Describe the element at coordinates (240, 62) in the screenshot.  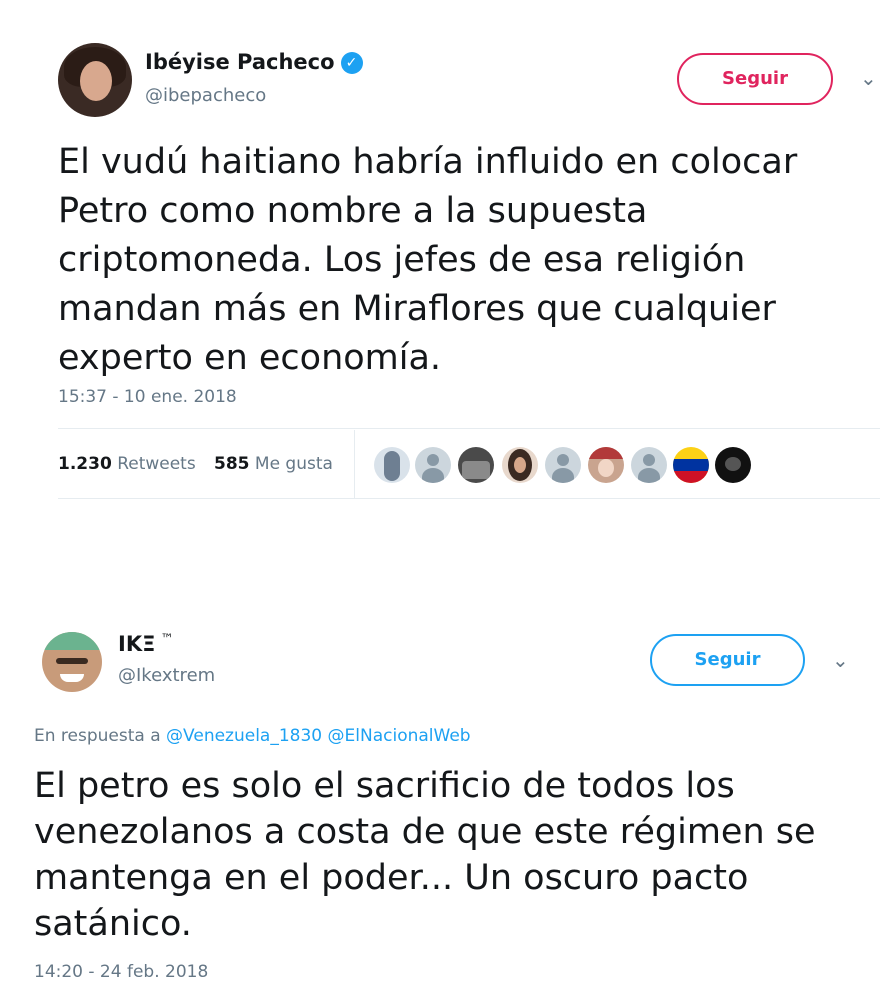
I see `author-name: Ibéyise Pacheco` at that location.